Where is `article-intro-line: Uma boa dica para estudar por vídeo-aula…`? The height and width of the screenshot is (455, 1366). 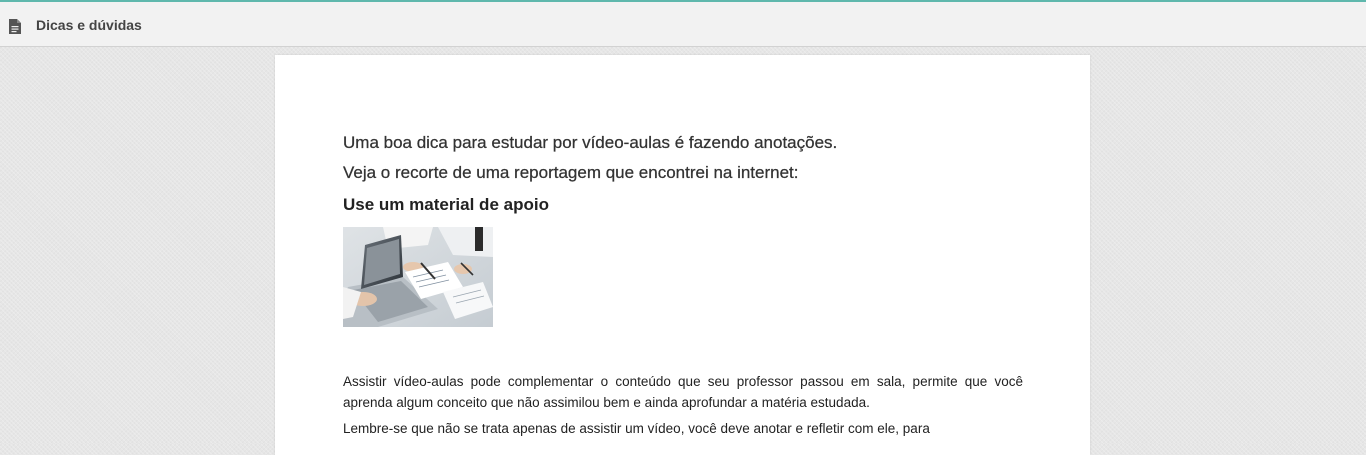 article-intro-line: Uma boa dica para estudar por vídeo-aula… is located at coordinates (590, 142).